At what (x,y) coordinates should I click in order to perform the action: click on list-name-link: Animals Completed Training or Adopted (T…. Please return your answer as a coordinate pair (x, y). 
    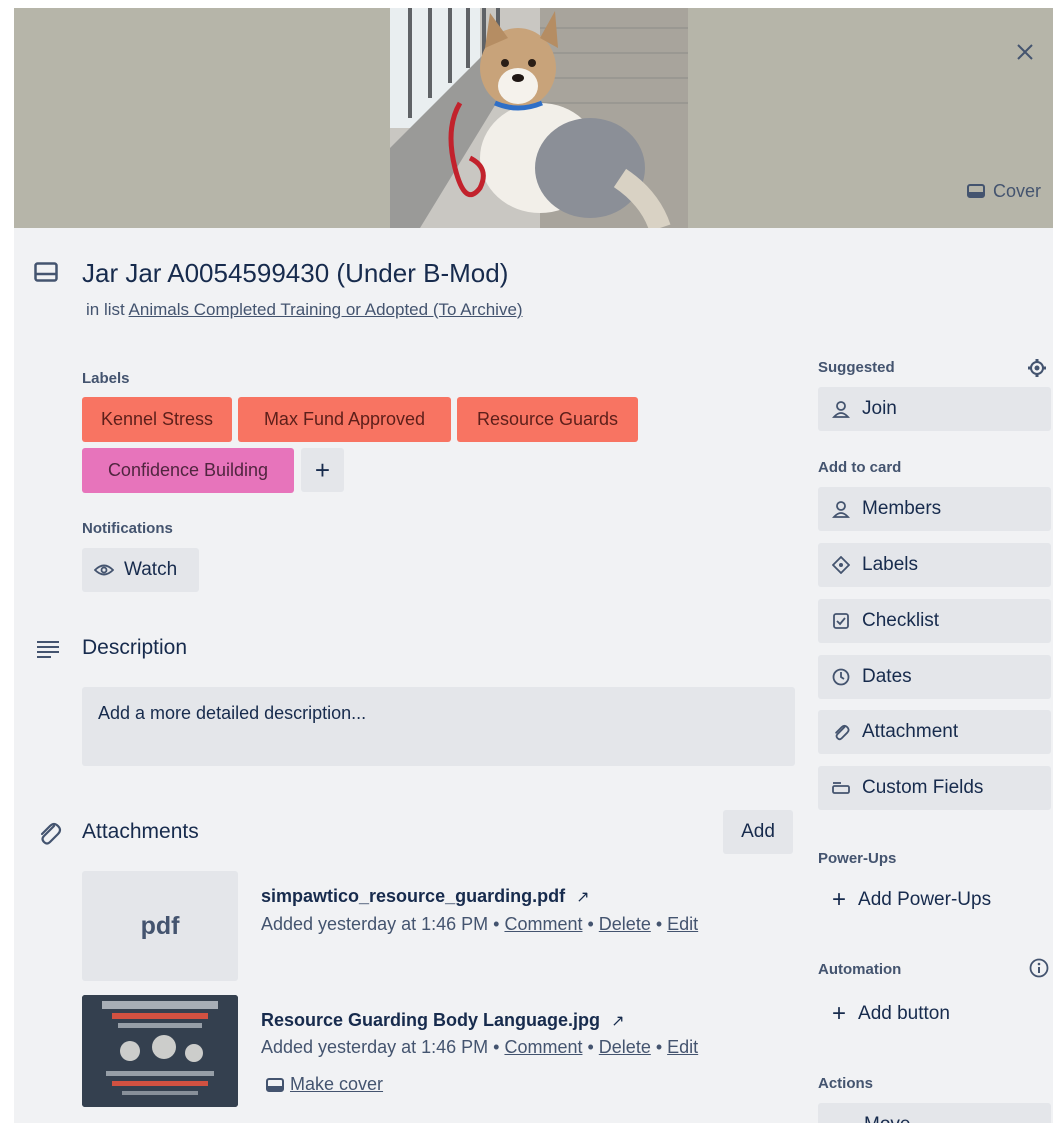
    Looking at the image, I should click on (326, 309).